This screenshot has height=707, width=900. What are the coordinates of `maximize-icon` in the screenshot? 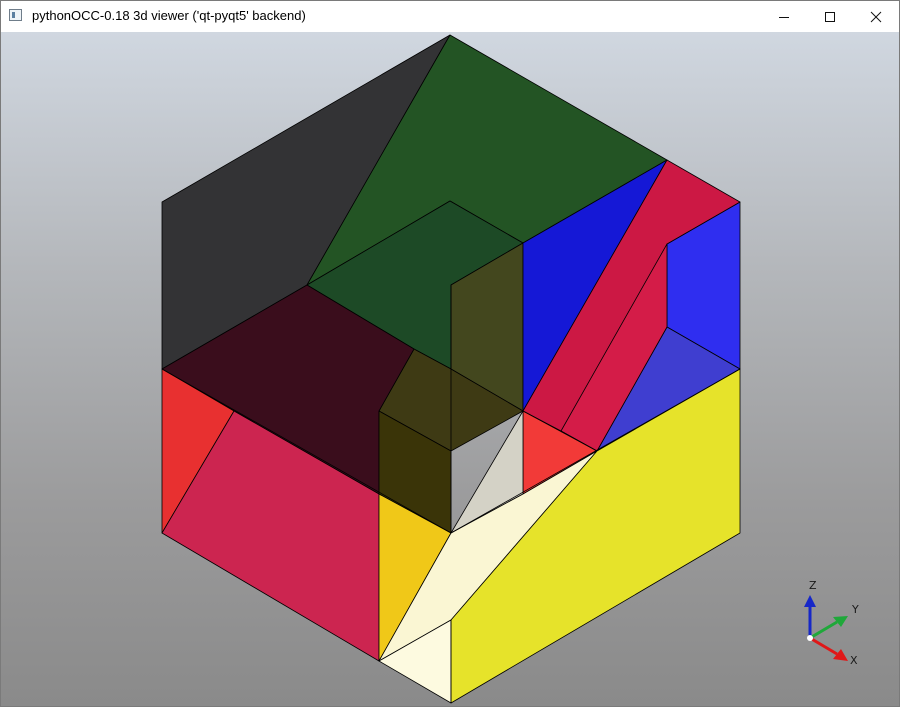 It's located at (830, 16).